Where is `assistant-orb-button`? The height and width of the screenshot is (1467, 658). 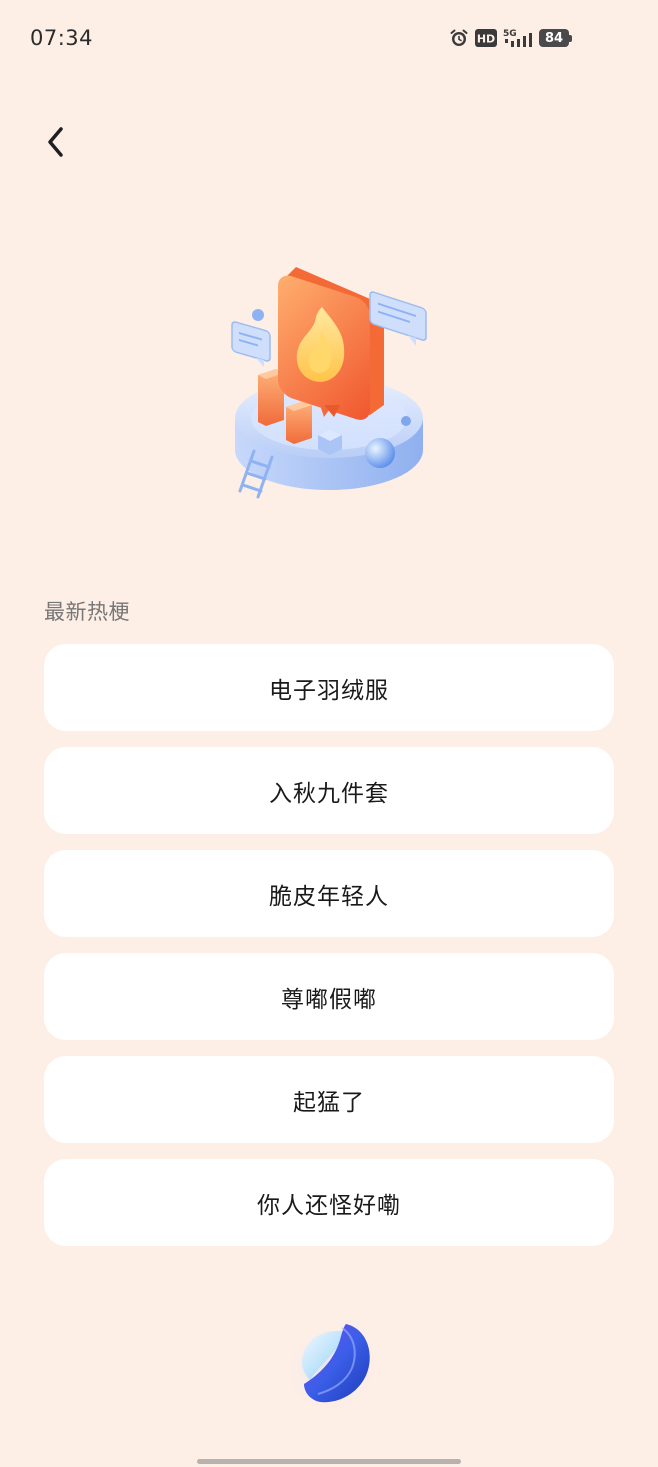 assistant-orb-button is located at coordinates (331, 1365).